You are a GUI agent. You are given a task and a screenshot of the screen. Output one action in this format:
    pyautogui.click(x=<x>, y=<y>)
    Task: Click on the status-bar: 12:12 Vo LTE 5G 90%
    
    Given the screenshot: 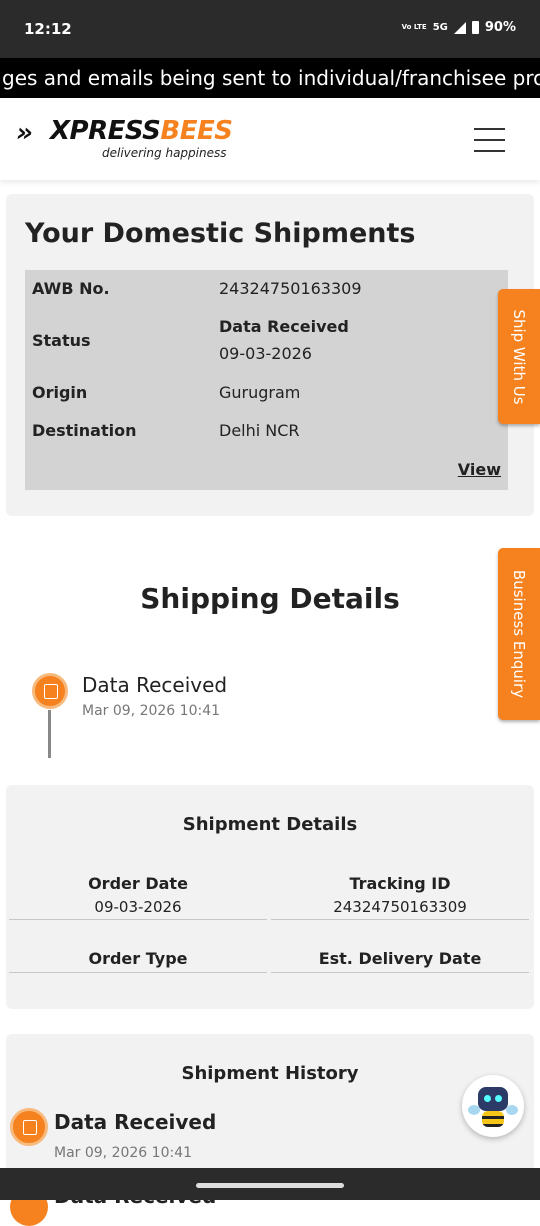 What is the action you would take?
    pyautogui.click(x=270, y=29)
    